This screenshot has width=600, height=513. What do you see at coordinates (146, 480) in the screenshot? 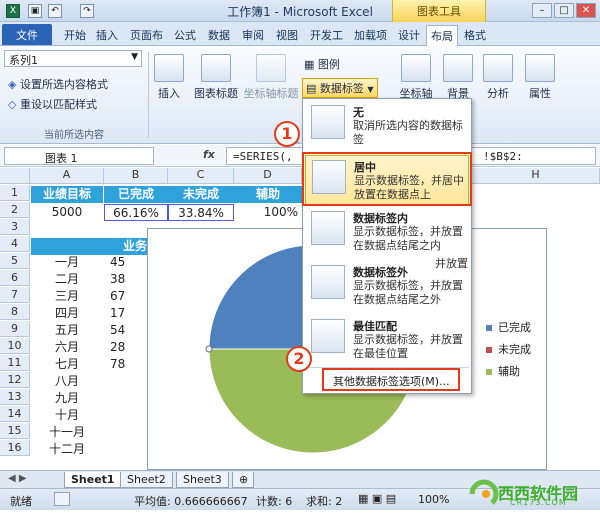
I see `sheet-tab: Sheet2` at bounding box center [146, 480].